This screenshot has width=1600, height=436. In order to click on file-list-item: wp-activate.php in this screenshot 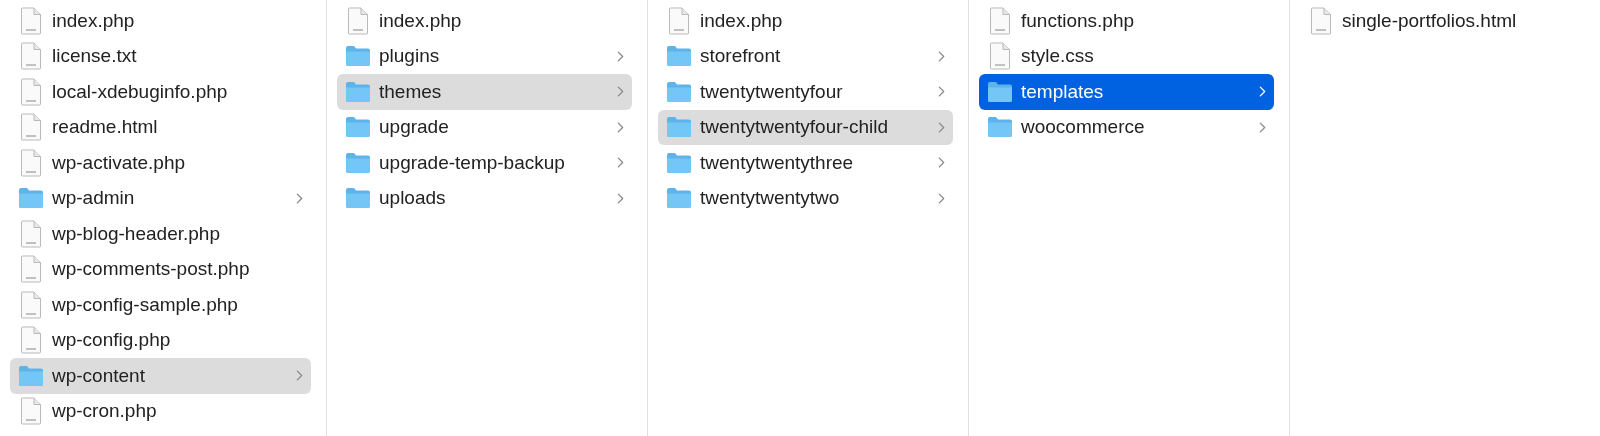, I will do `click(160, 163)`.